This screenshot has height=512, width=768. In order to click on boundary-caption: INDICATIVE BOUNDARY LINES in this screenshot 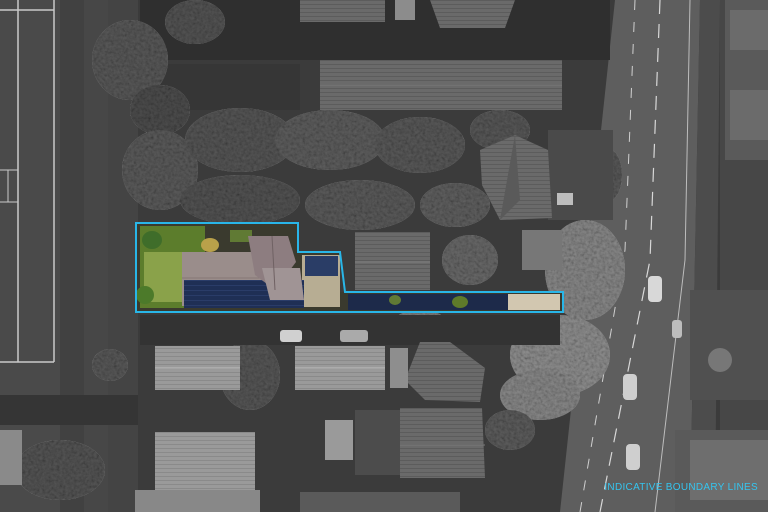, I will do `click(681, 487)`.